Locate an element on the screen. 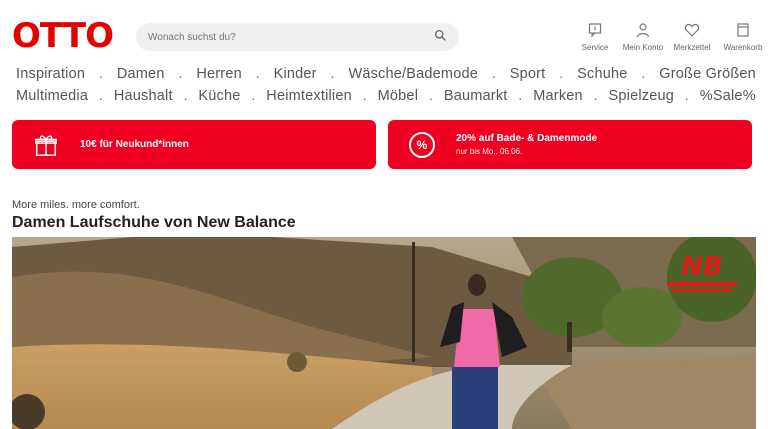  promo-new-customer-text: 10€ für Neukund*innen is located at coordinates (134, 144).